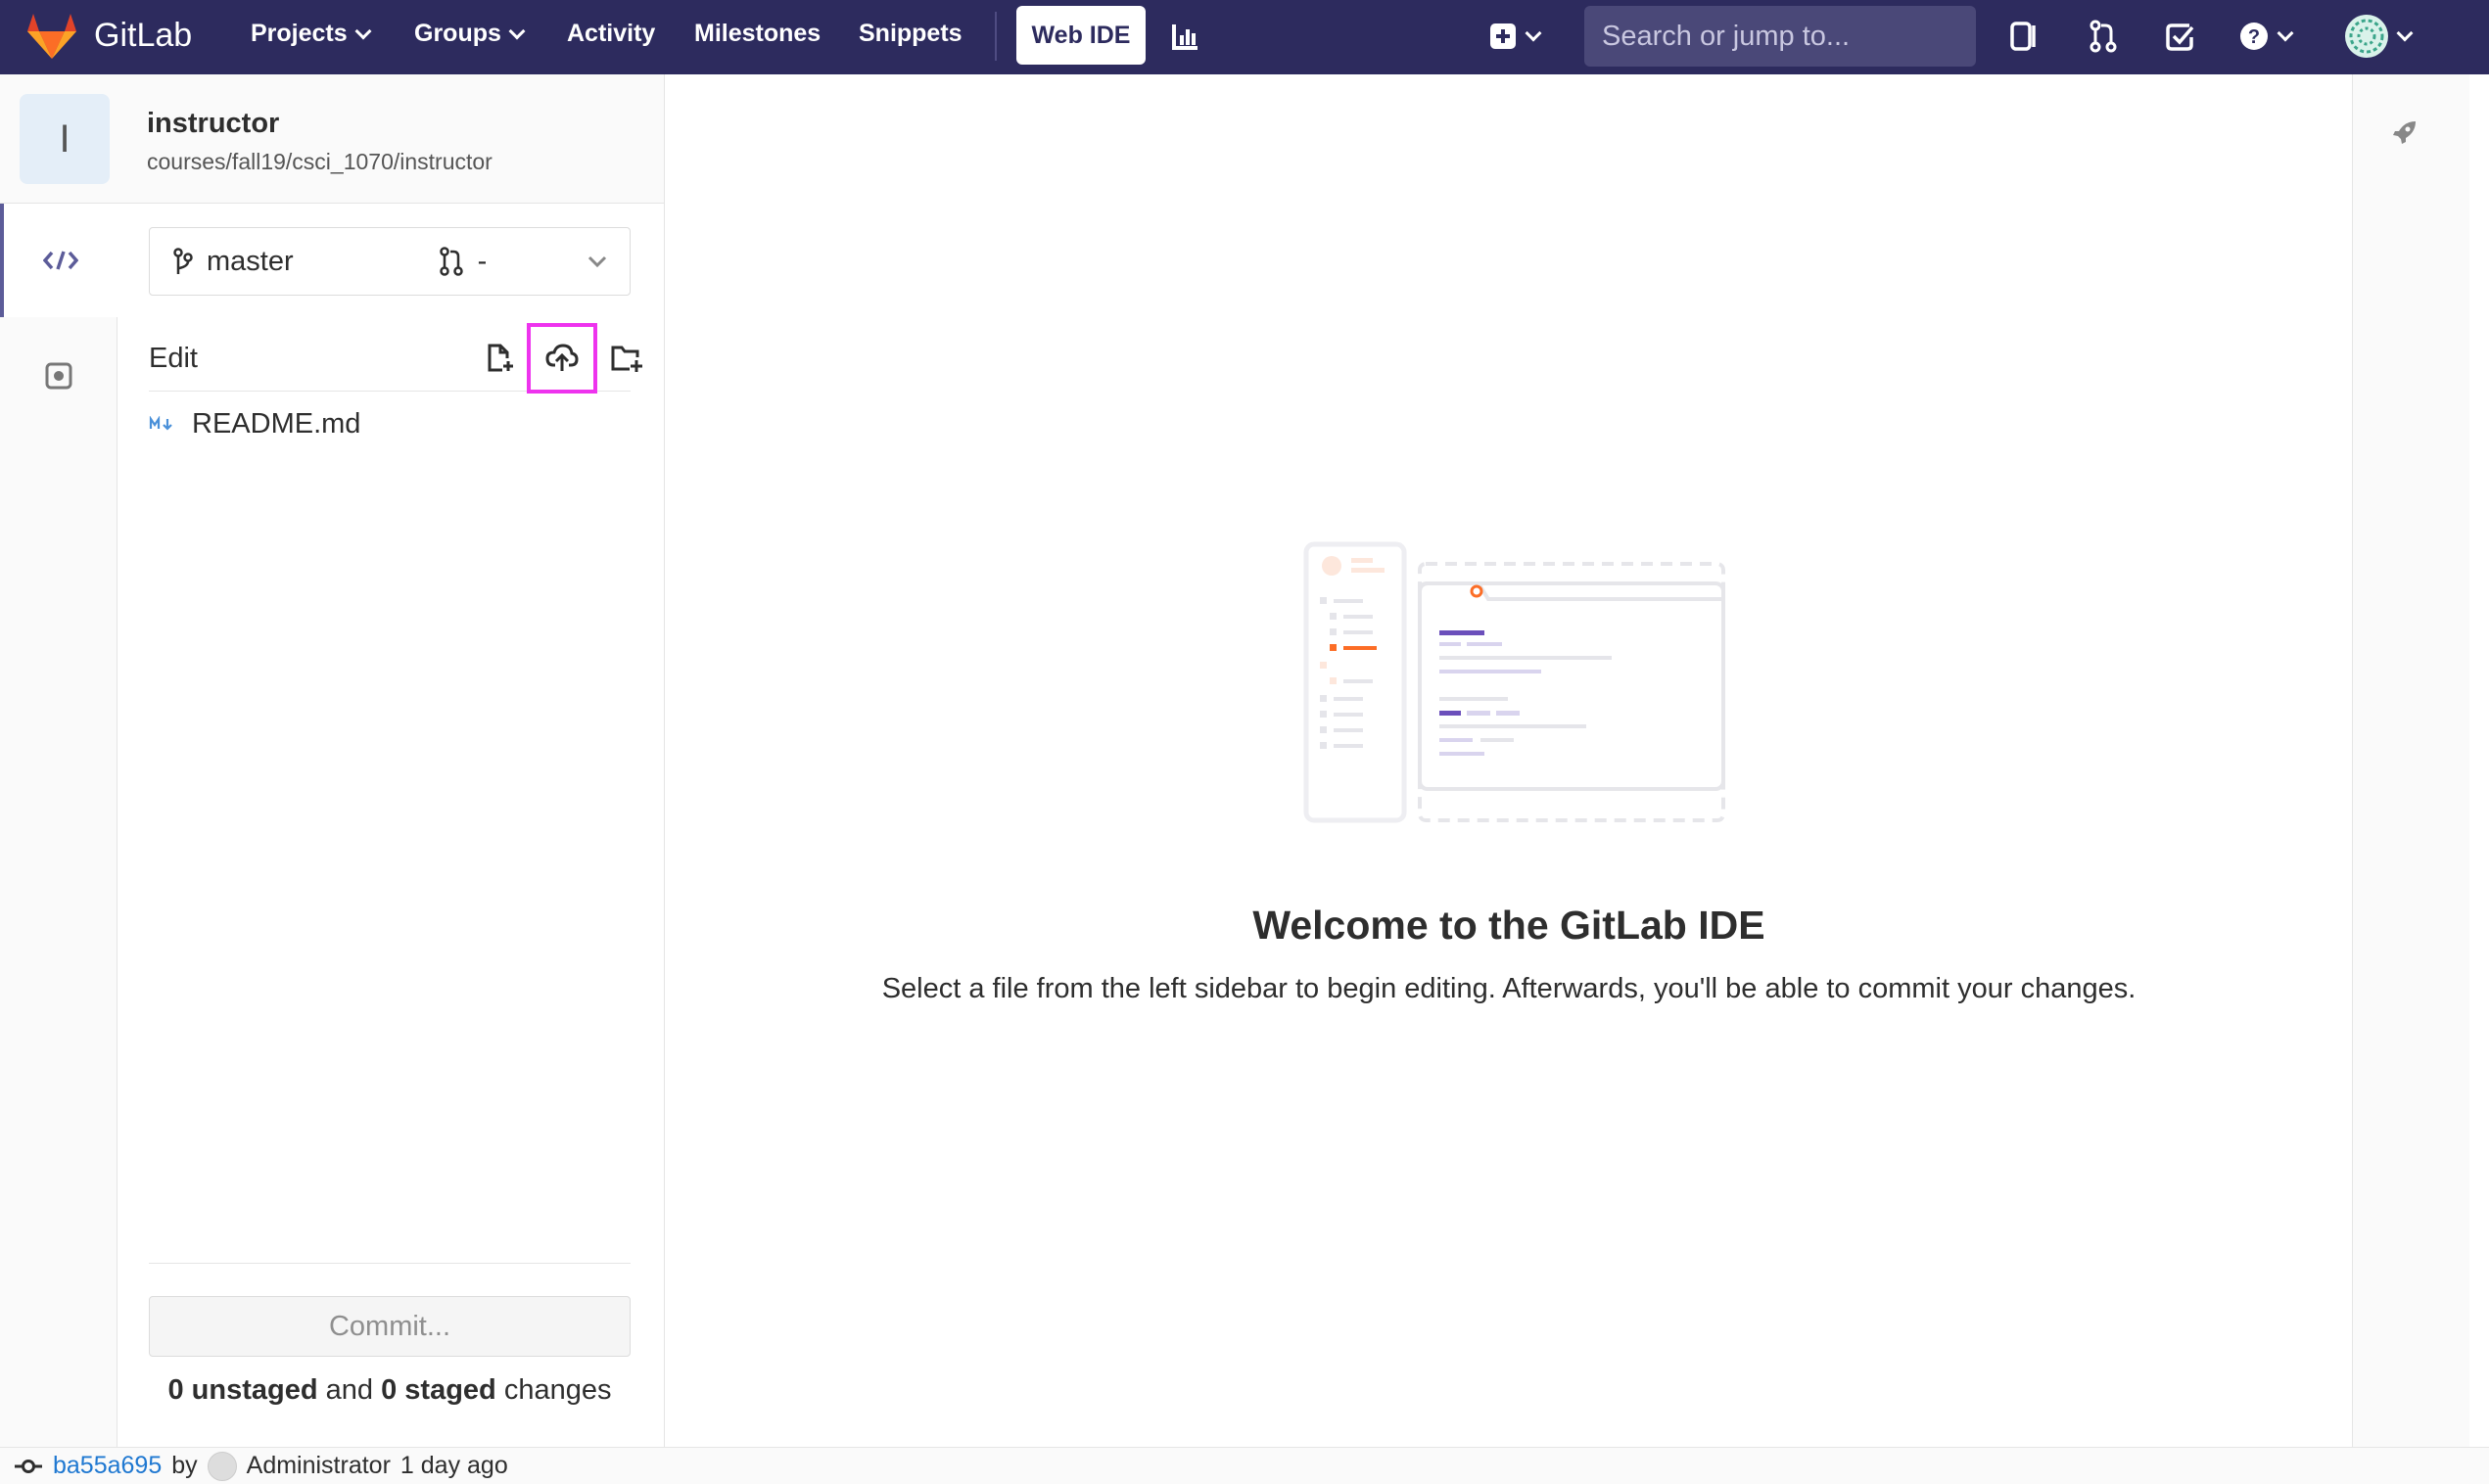 The width and height of the screenshot is (2489, 1484). I want to click on search-input, so click(1786, 36).